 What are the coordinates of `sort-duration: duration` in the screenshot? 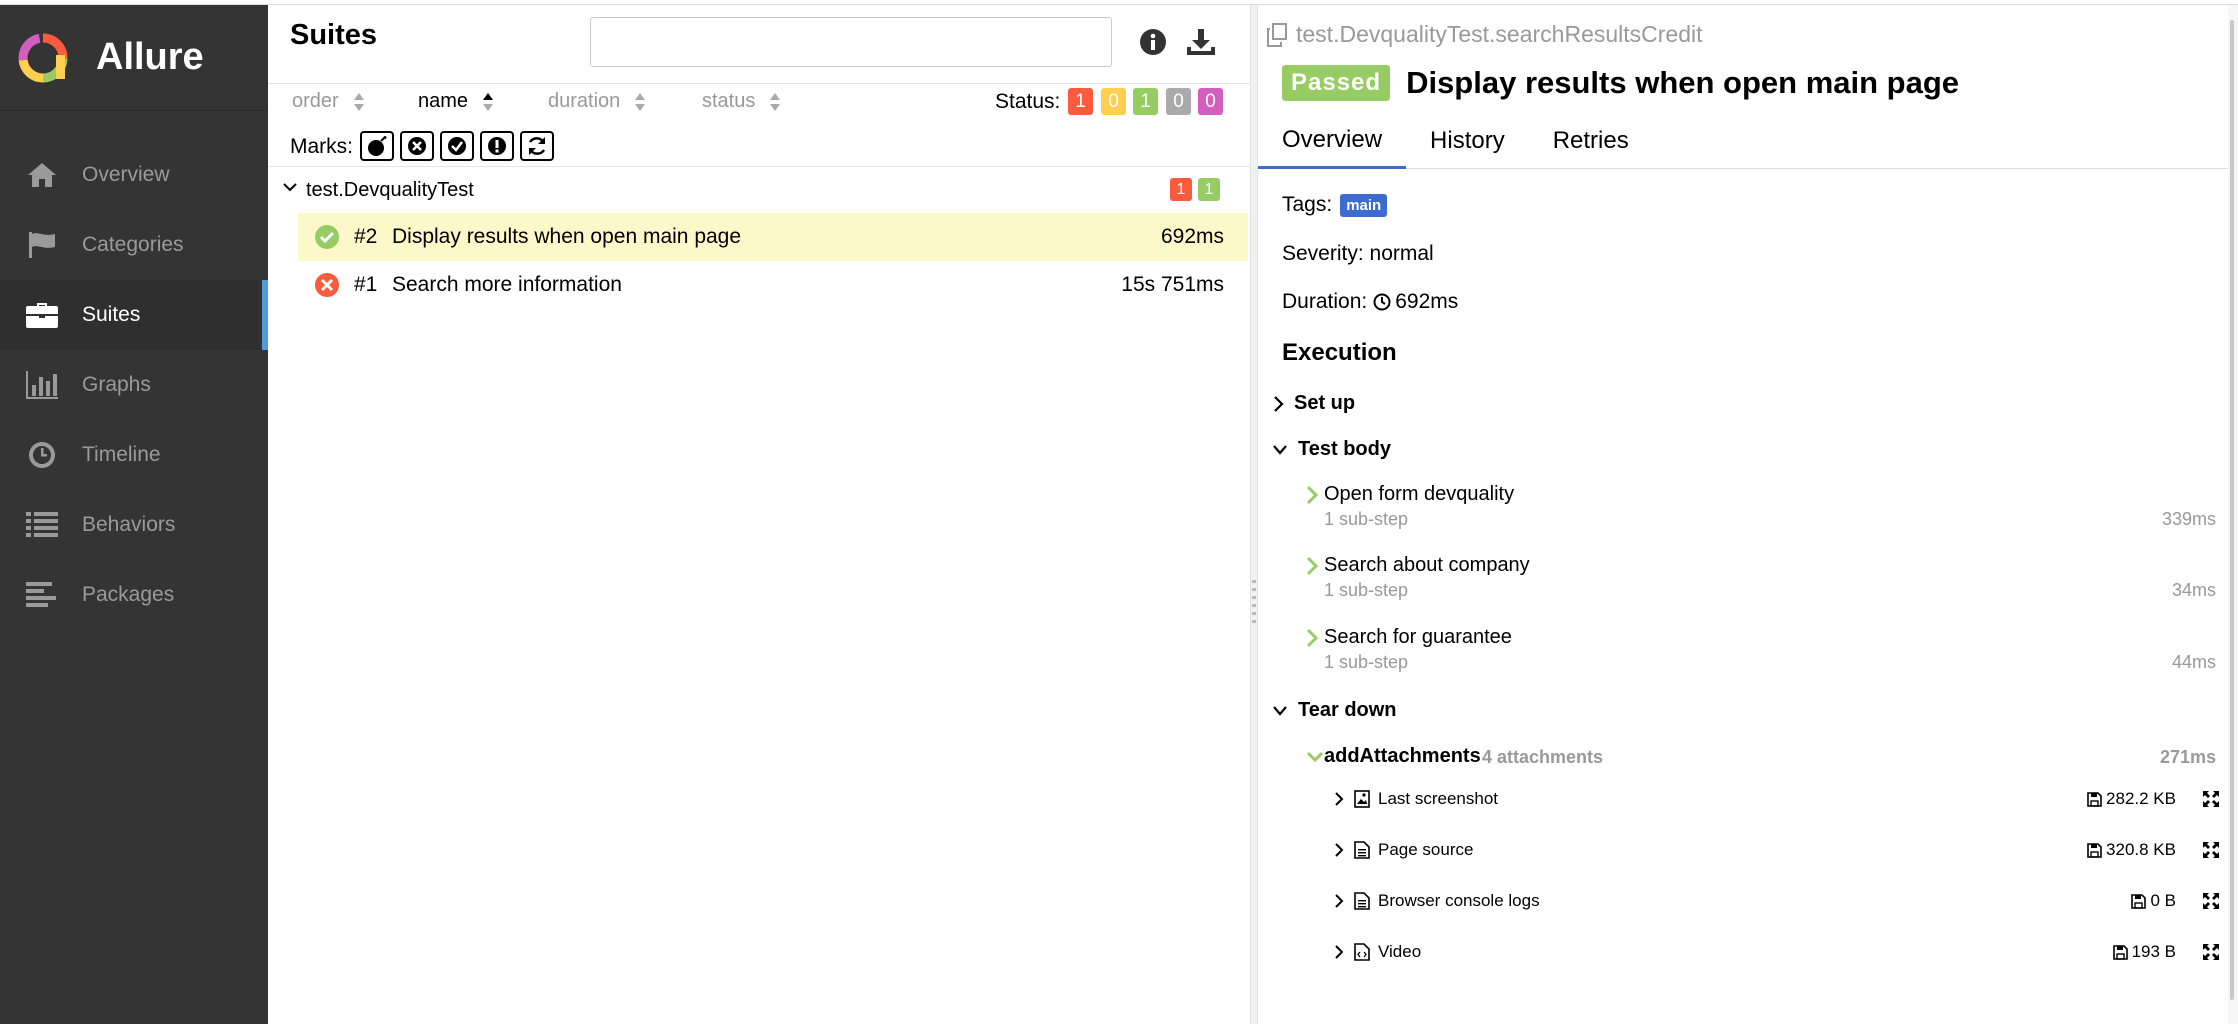 It's located at (597, 101).